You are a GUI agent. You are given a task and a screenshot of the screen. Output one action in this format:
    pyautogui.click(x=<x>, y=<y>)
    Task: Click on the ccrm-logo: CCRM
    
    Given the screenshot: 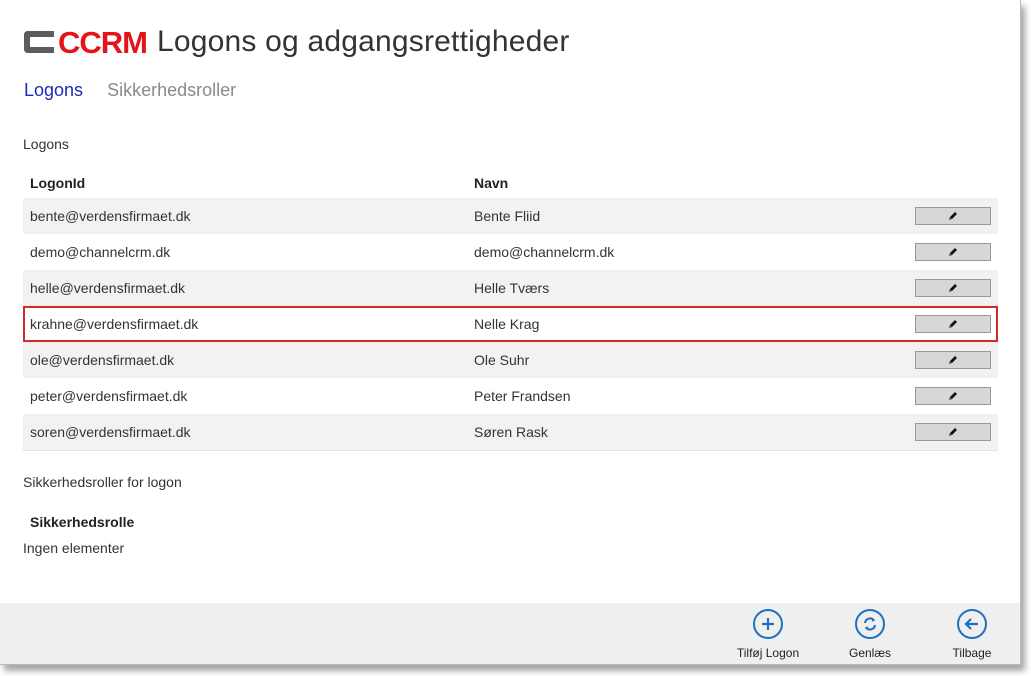 What is the action you would take?
    pyautogui.click(x=90, y=42)
    